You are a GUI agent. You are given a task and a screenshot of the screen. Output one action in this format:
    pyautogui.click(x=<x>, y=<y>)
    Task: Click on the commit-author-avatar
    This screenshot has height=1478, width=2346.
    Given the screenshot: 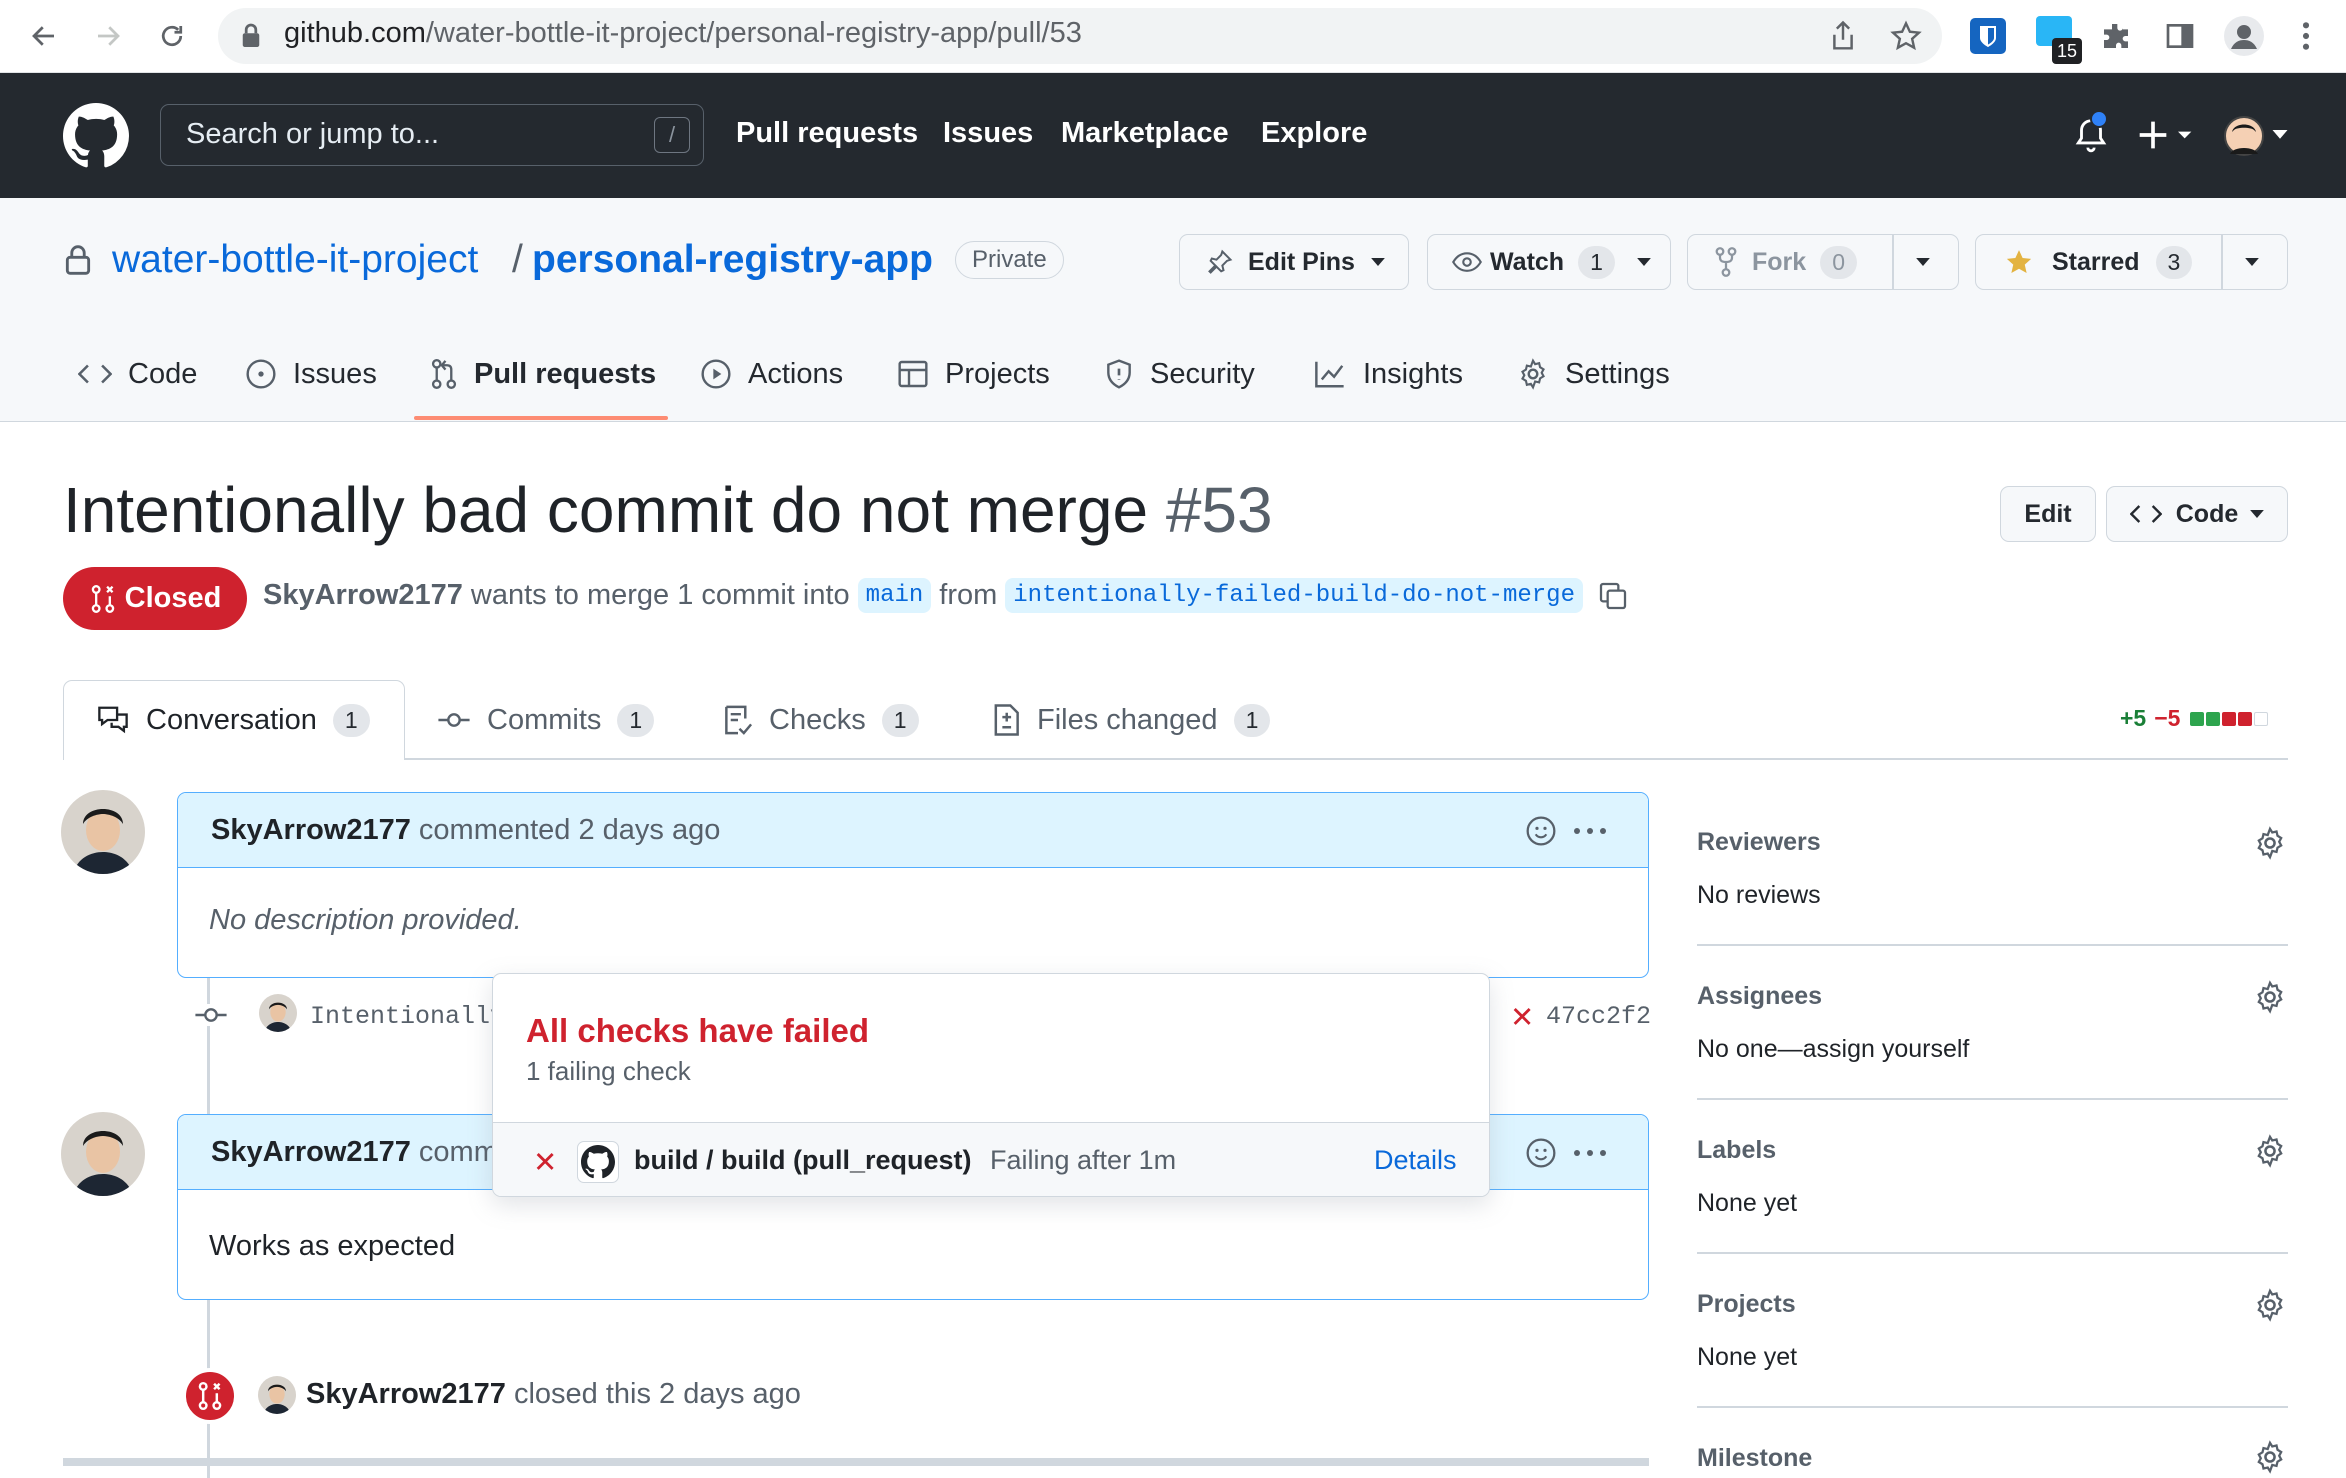 What is the action you would take?
    pyautogui.click(x=278, y=1013)
    